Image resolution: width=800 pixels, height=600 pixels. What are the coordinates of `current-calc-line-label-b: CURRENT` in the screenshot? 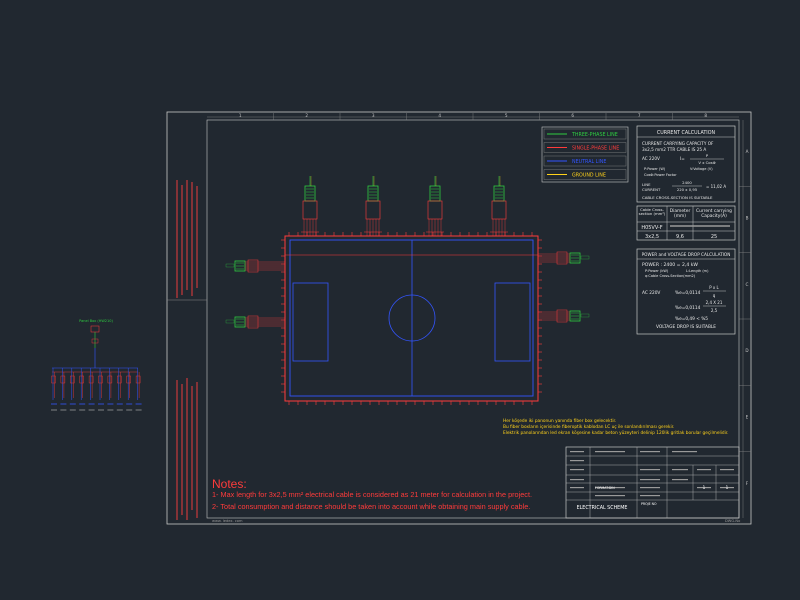 It's located at (651, 189).